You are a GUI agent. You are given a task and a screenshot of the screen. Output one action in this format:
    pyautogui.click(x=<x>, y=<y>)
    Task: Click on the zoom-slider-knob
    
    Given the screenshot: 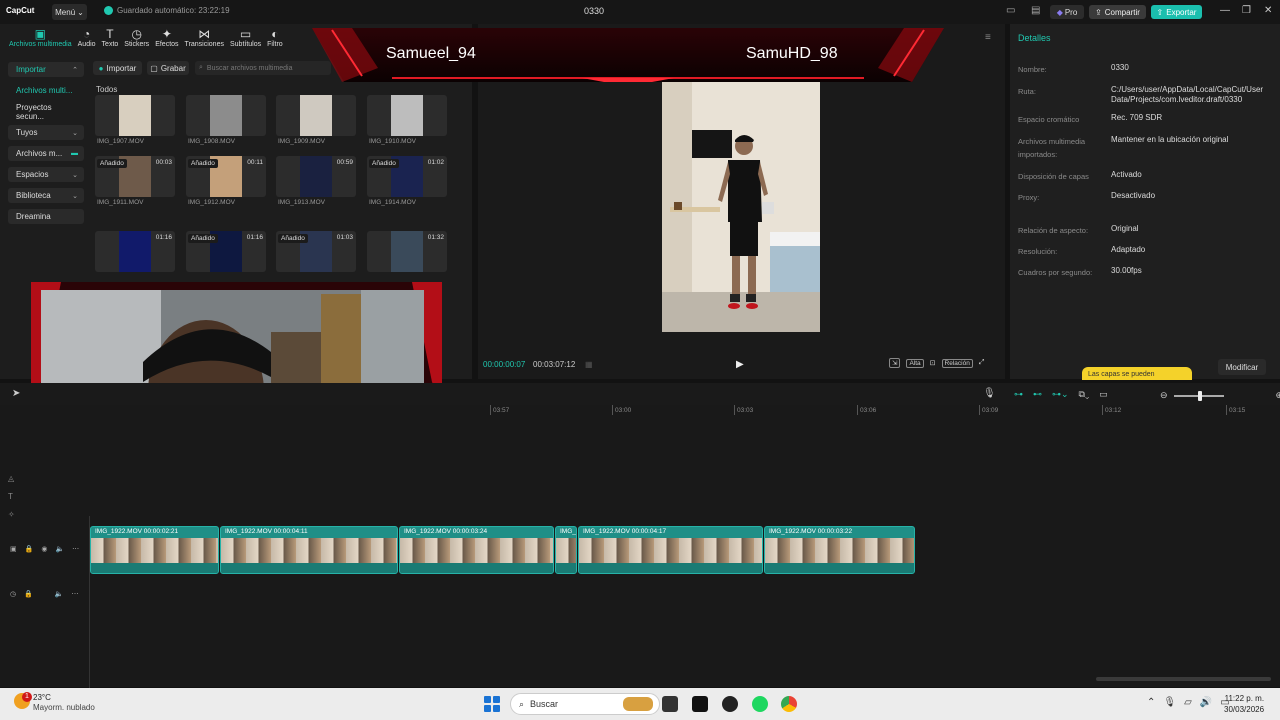 What is the action you would take?
    pyautogui.click(x=1199, y=395)
    